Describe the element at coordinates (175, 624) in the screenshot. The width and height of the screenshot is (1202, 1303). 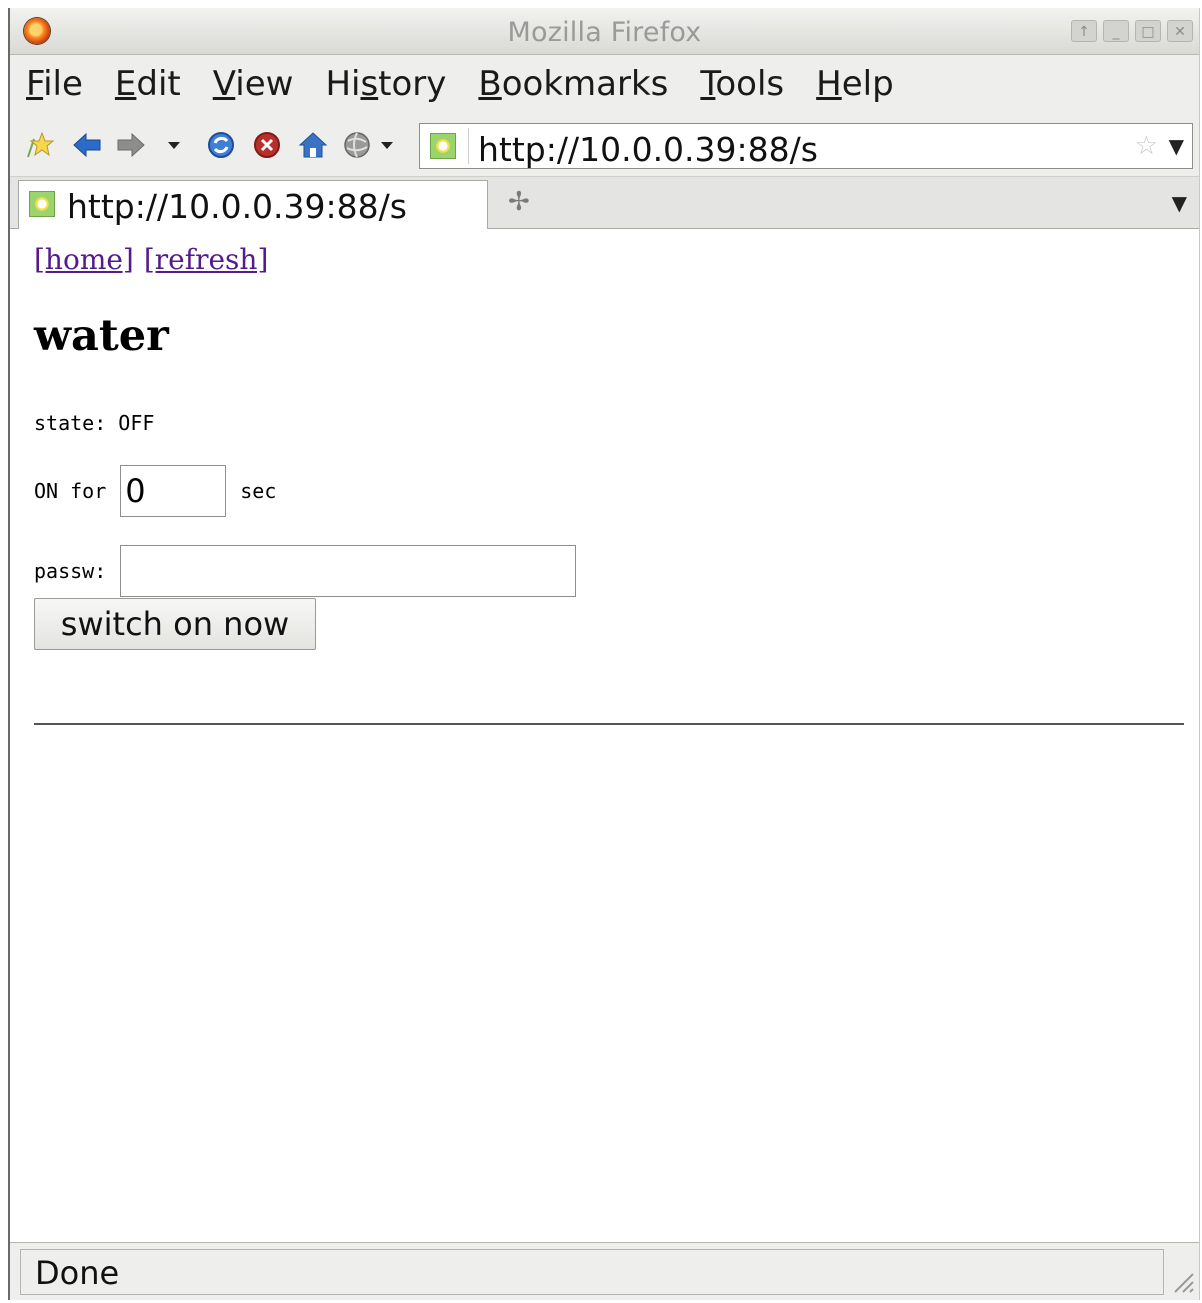
I see `switch-on-button: switch on now` at that location.